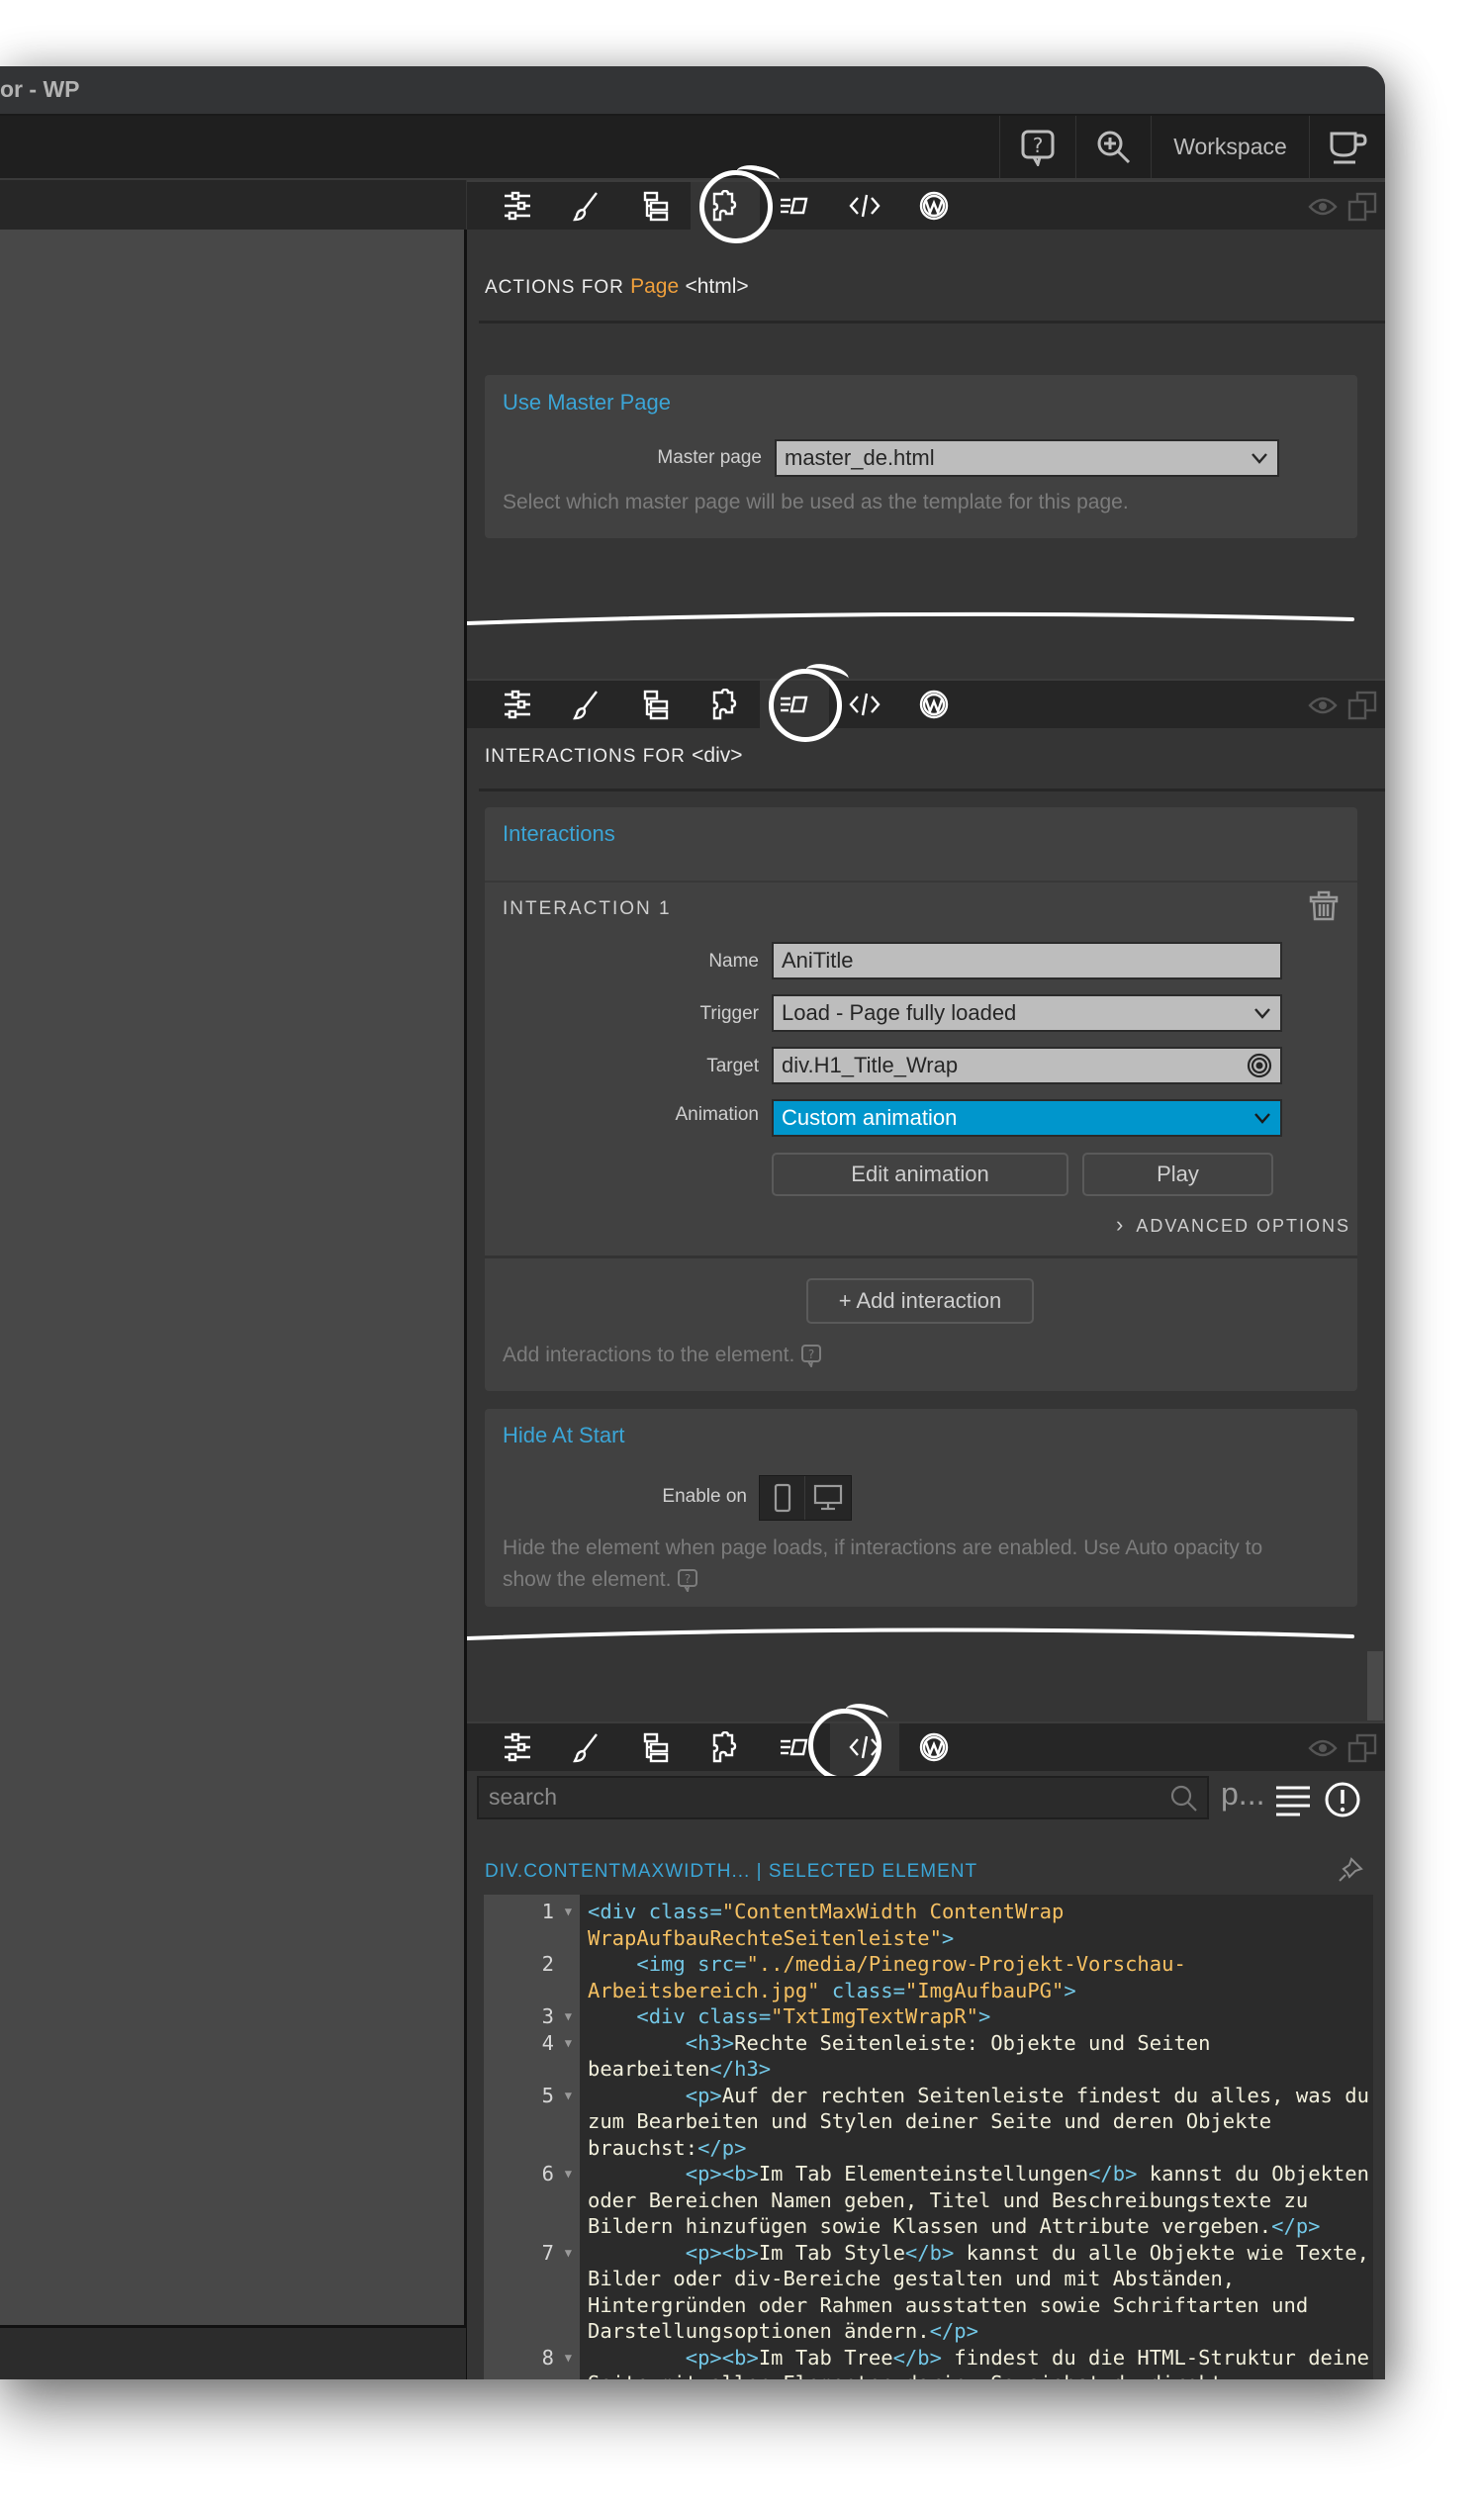 The height and width of the screenshot is (2511, 1484). I want to click on tab-bar-tools, so click(1342, 1748).